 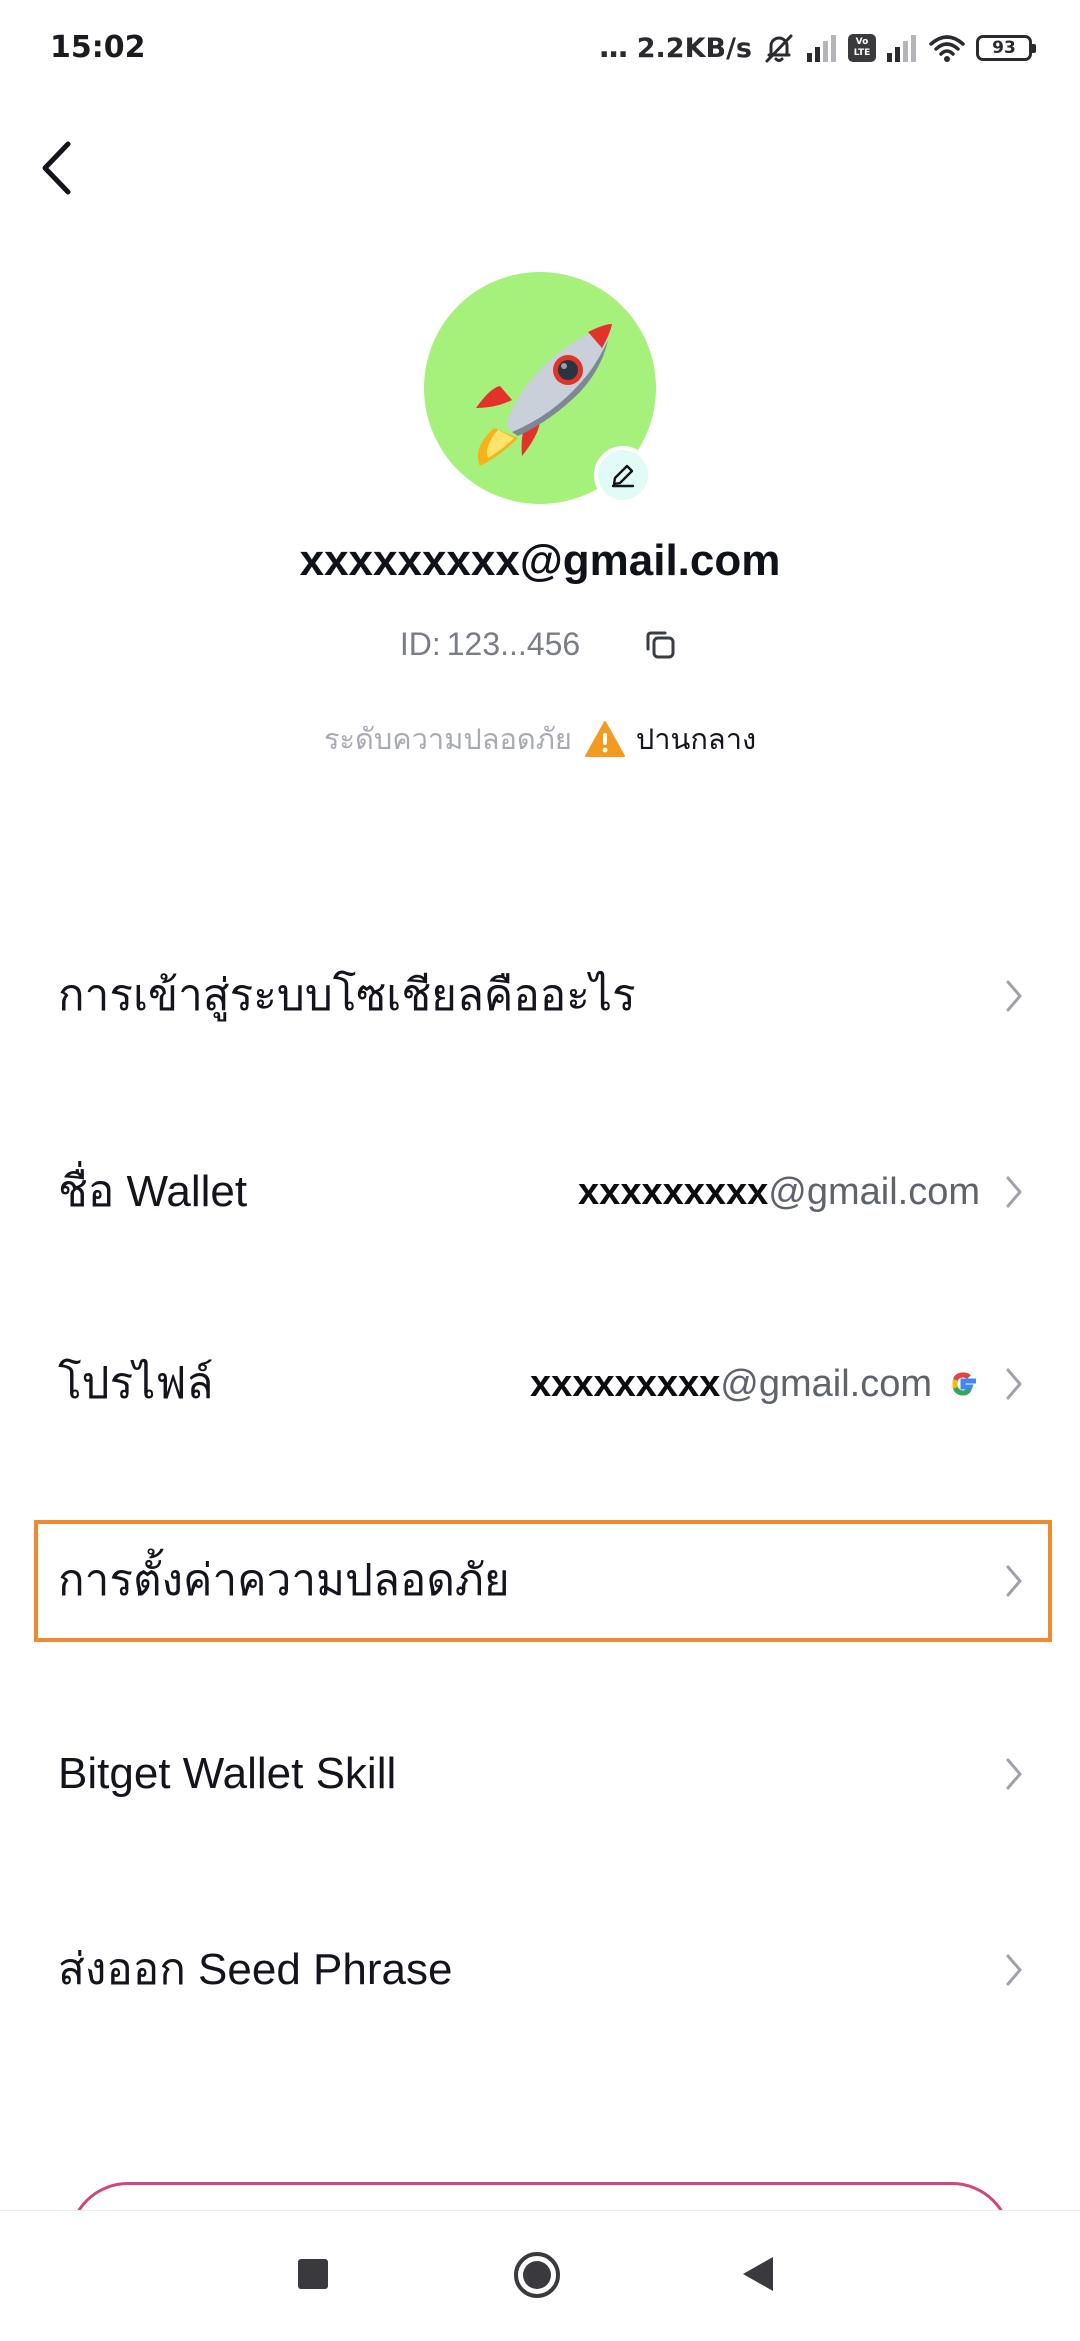 I want to click on menu-item-profile: โปรไฟล์ xxxxxxxxx @gmail.com, so click(x=543, y=1384).